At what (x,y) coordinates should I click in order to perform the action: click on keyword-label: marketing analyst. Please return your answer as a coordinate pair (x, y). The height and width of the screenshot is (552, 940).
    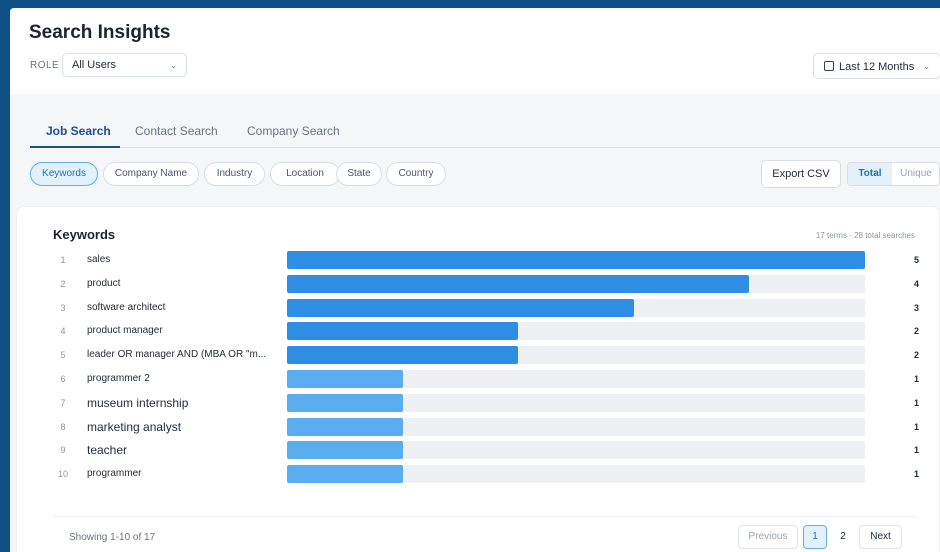
    Looking at the image, I should click on (134, 426).